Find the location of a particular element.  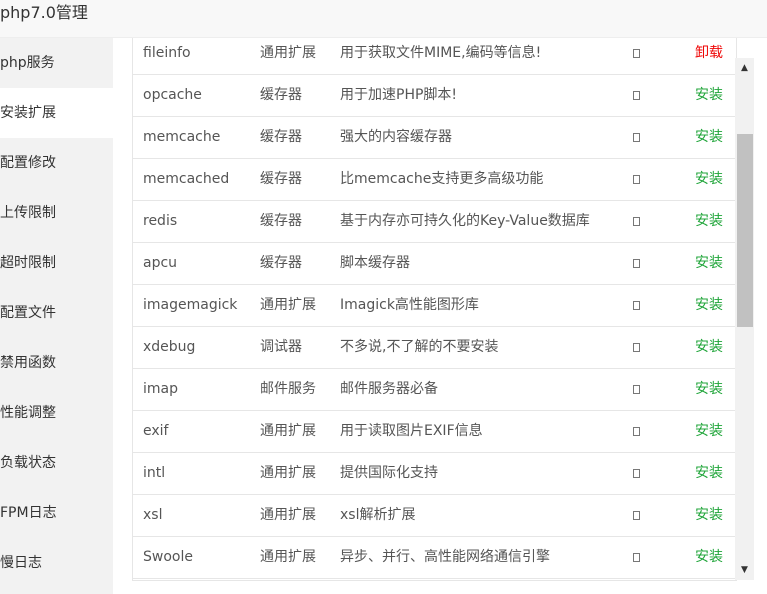

extension-description: 脚本缓存器 is located at coordinates (375, 263).